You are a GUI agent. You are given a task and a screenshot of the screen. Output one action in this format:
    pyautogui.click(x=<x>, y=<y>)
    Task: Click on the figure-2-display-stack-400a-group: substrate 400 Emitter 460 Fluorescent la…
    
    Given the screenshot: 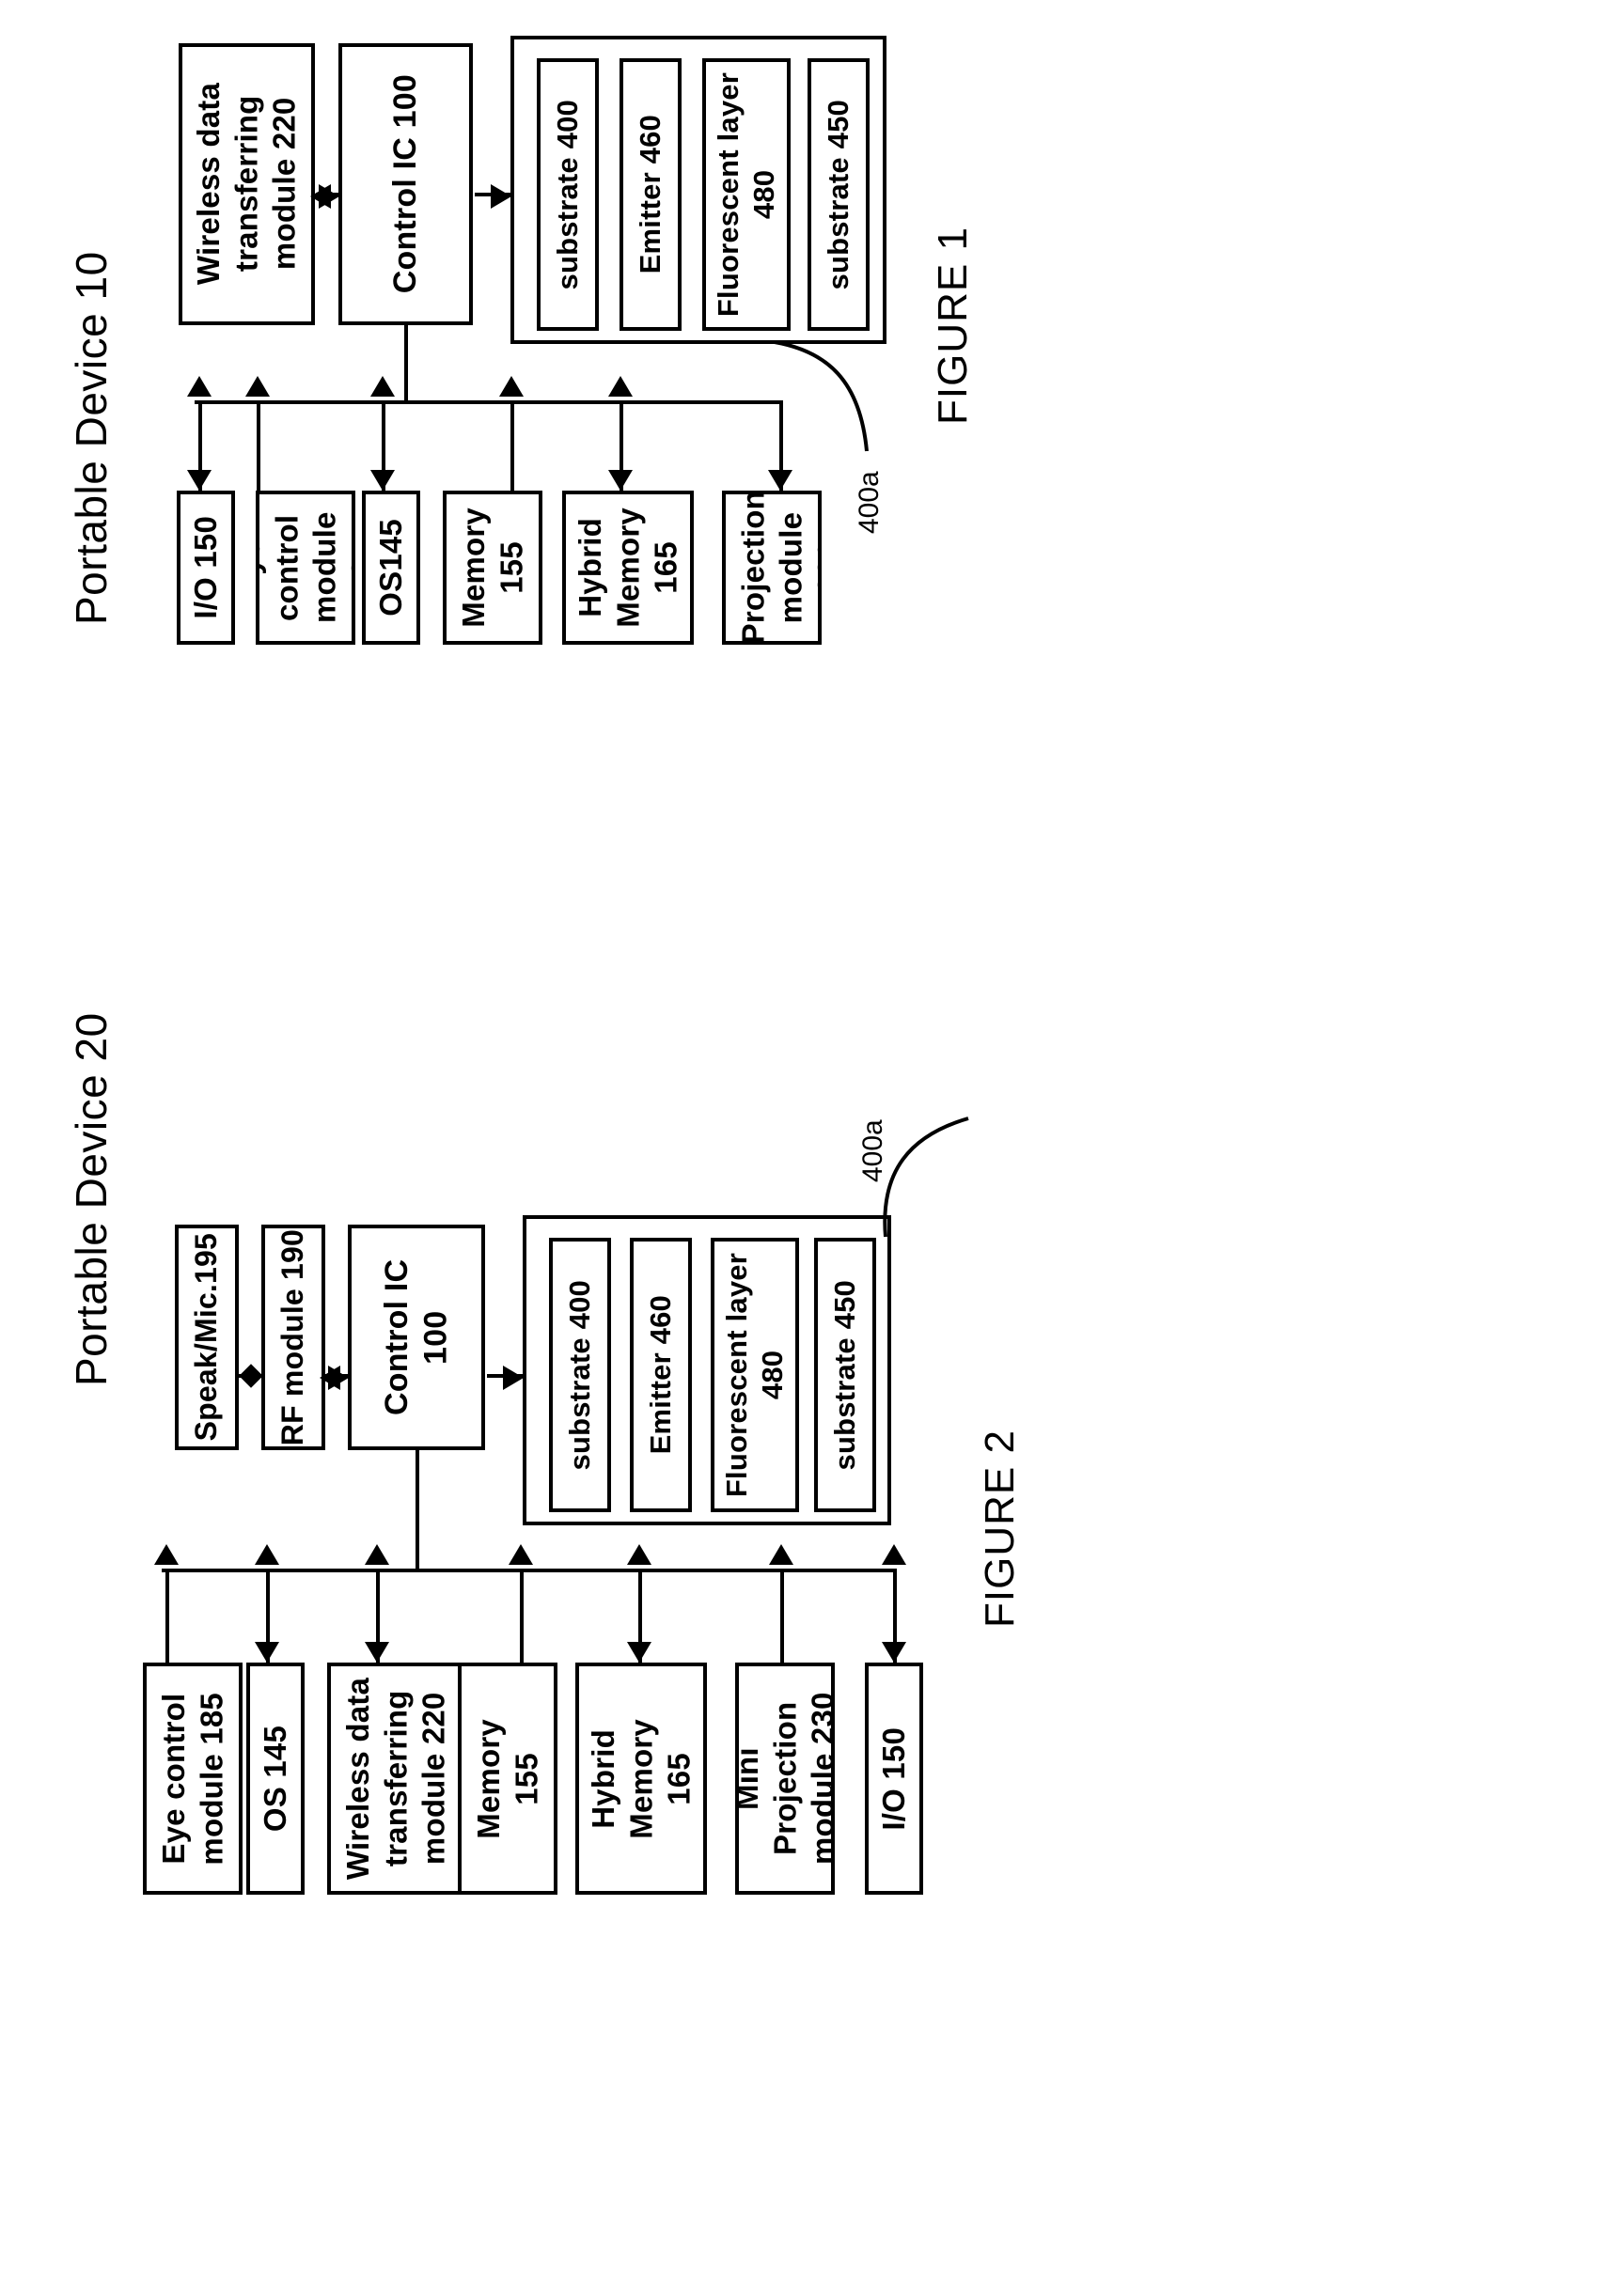 What is the action you would take?
    pyautogui.click(x=707, y=1370)
    